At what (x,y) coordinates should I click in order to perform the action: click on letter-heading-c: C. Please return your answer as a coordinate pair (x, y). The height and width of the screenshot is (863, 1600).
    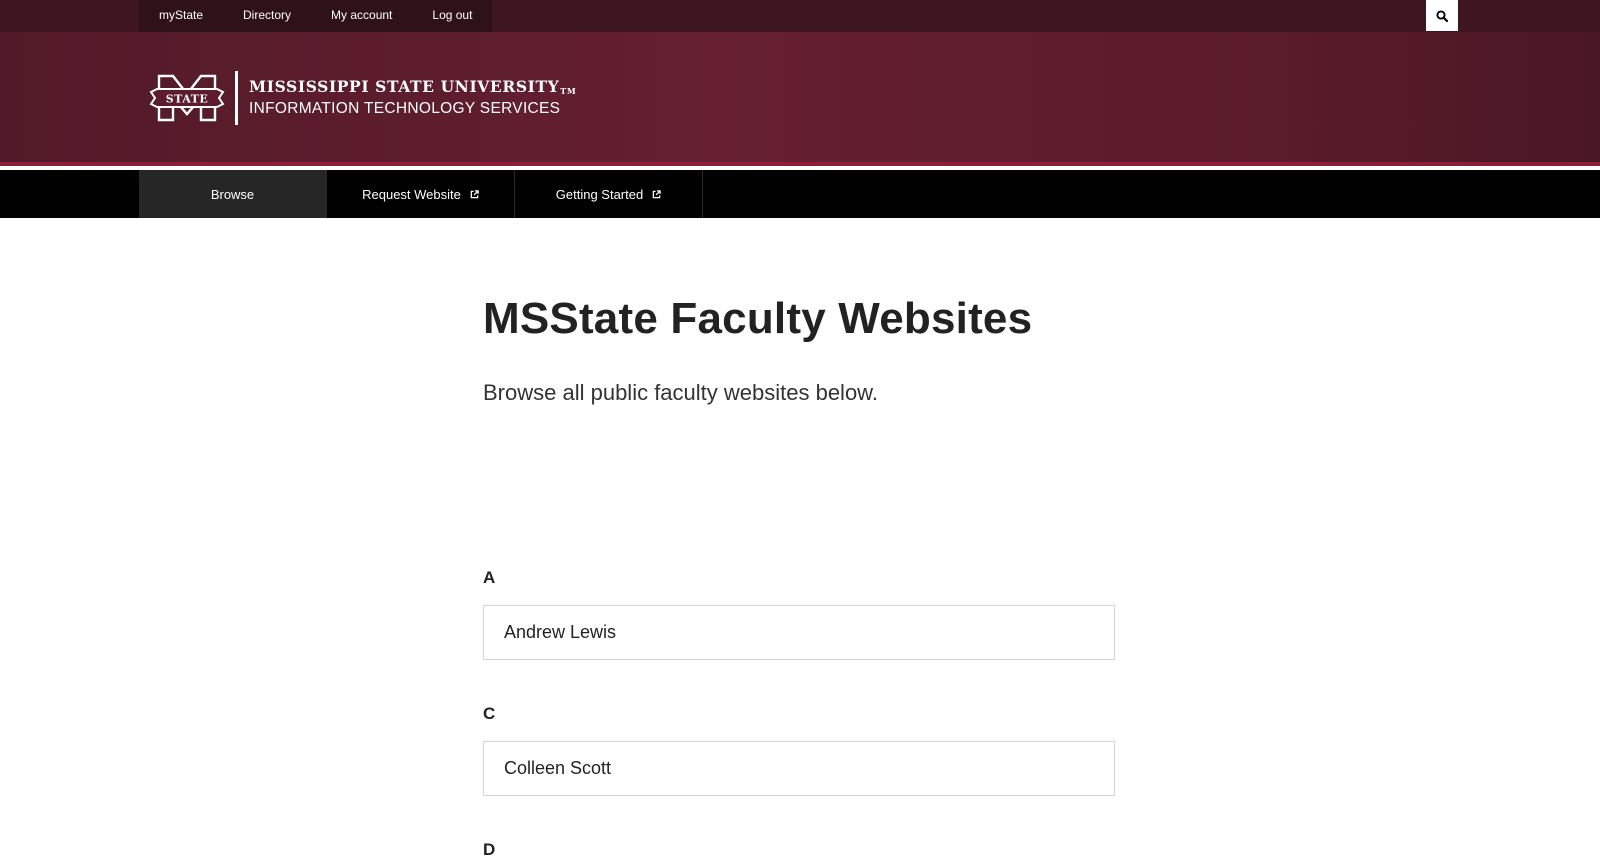
    Looking at the image, I should click on (489, 713).